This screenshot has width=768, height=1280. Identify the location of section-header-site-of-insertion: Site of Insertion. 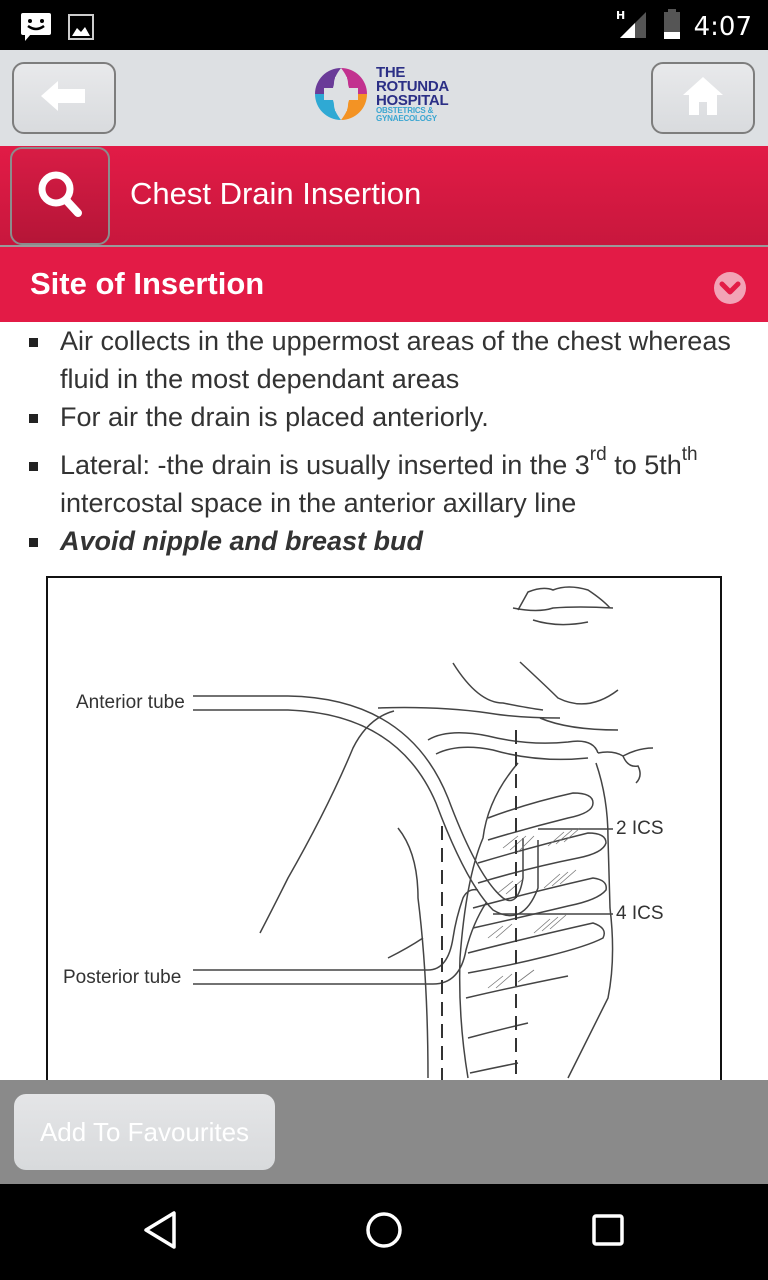
(384, 284).